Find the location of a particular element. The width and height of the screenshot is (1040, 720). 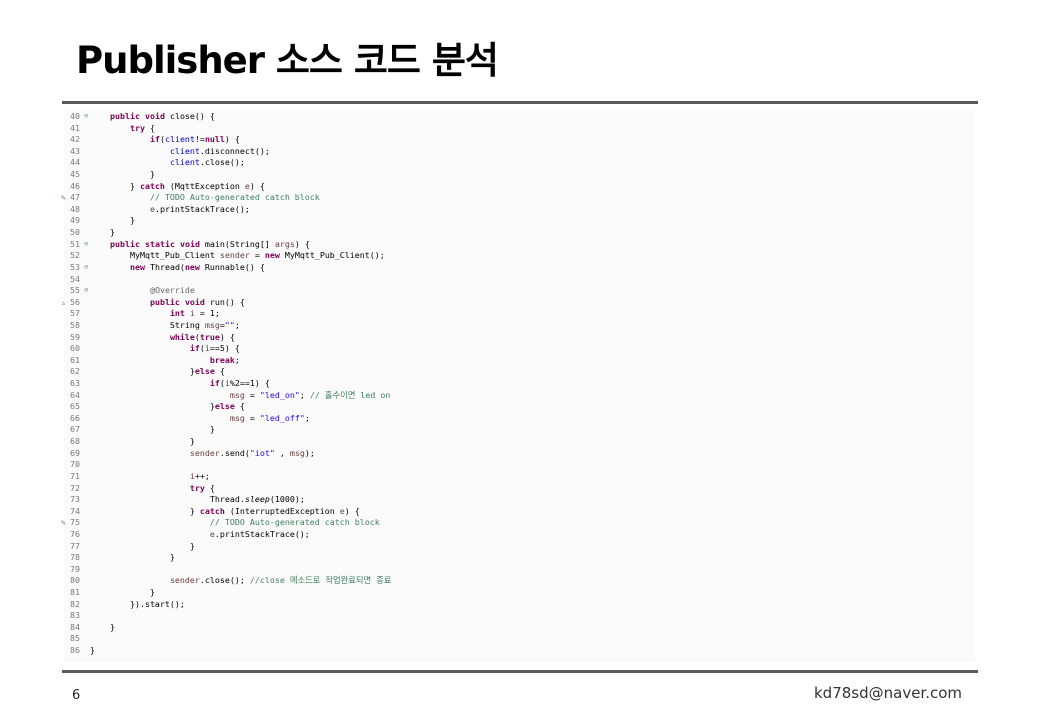

code-token: Thread. is located at coordinates (167, 499).